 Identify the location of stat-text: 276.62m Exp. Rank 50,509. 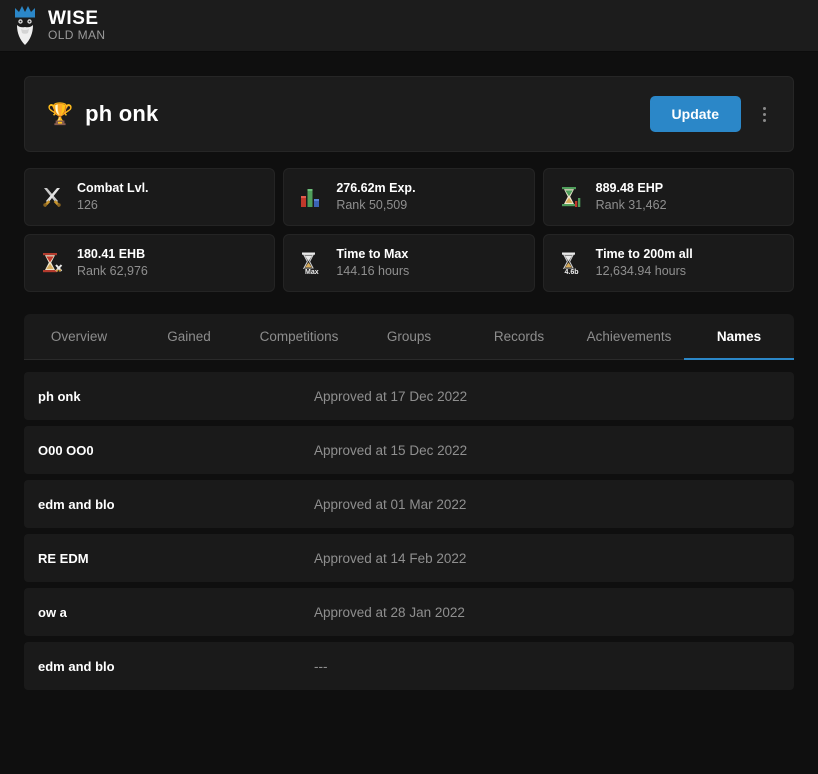
(375, 197).